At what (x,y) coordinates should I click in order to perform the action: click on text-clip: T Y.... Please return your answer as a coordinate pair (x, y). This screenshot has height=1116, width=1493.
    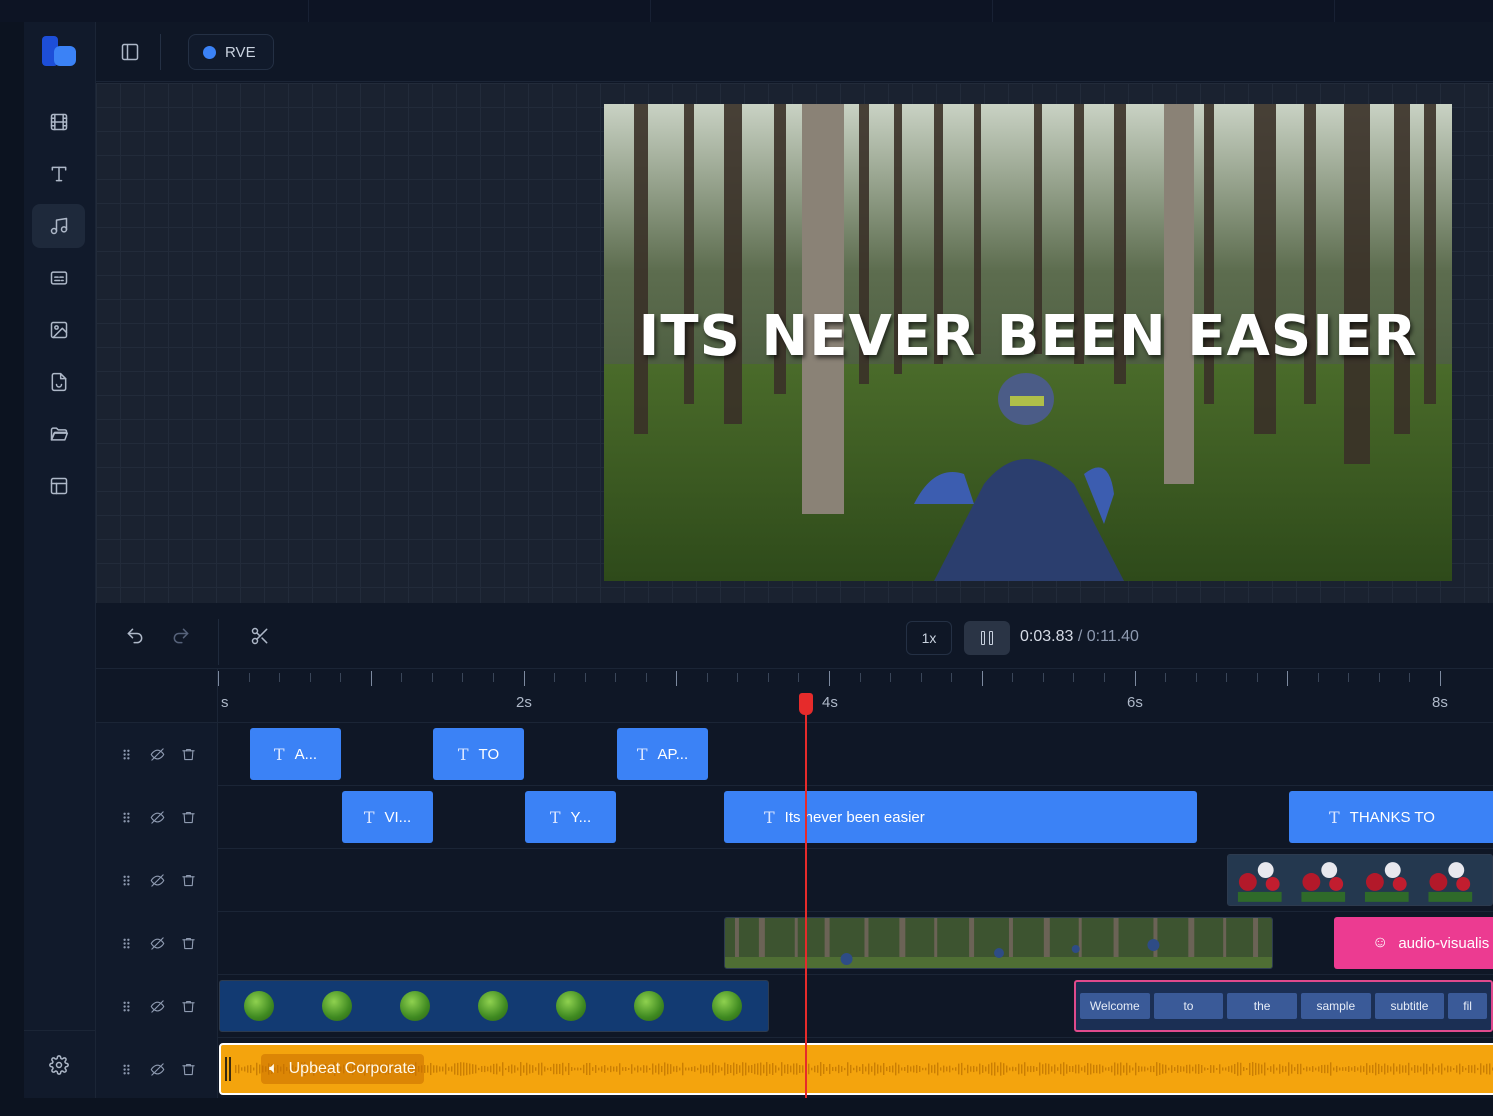
    Looking at the image, I should click on (570, 817).